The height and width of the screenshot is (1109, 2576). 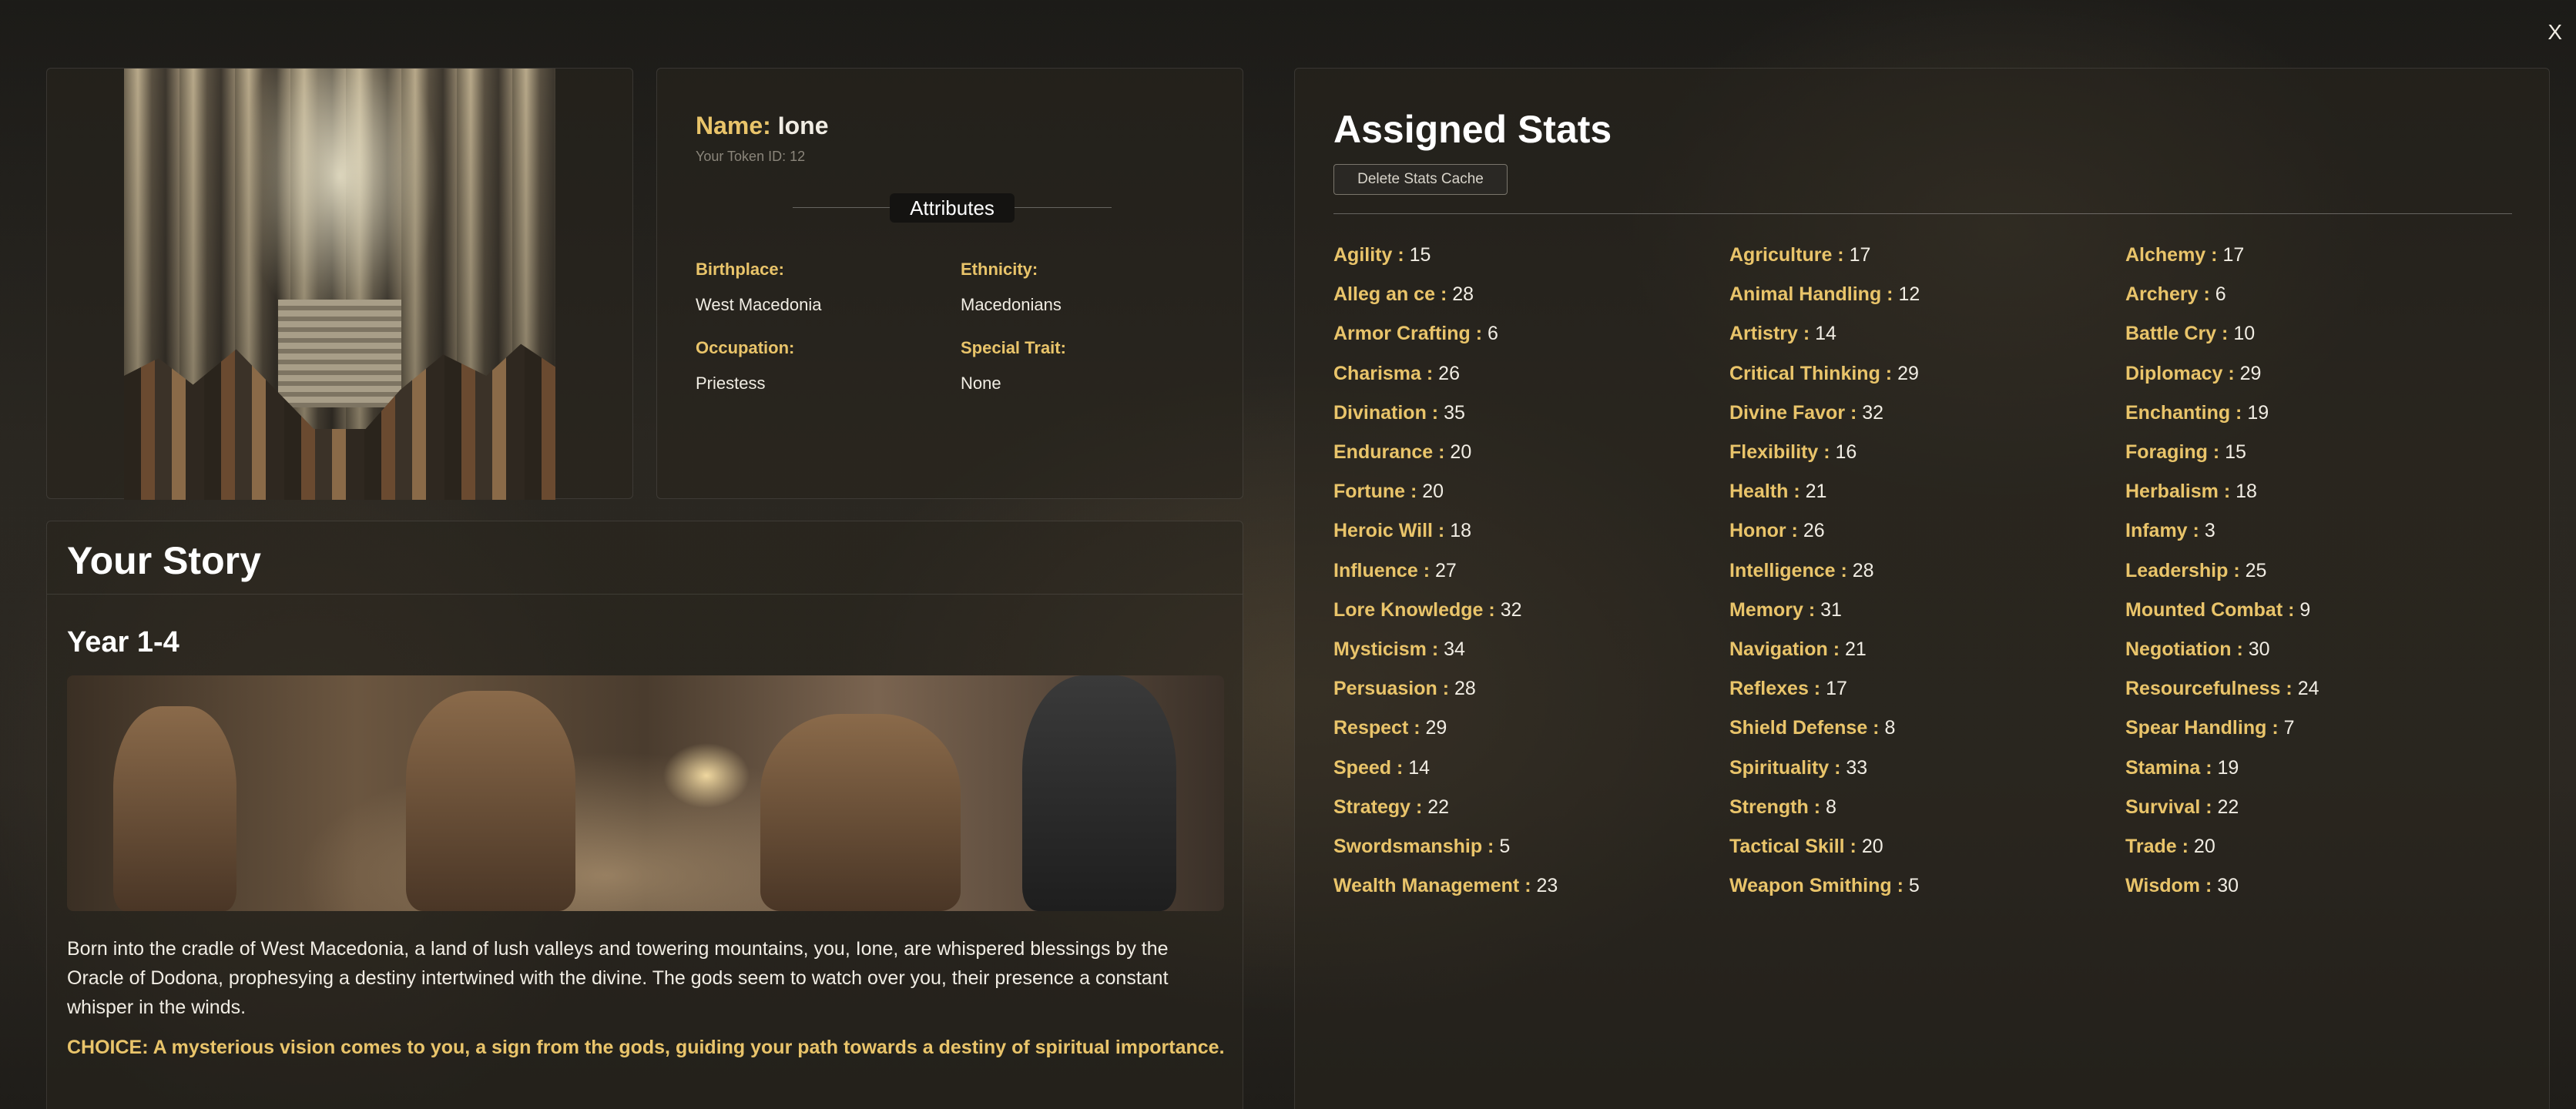 I want to click on year-title: Year 1-4, so click(x=123, y=642).